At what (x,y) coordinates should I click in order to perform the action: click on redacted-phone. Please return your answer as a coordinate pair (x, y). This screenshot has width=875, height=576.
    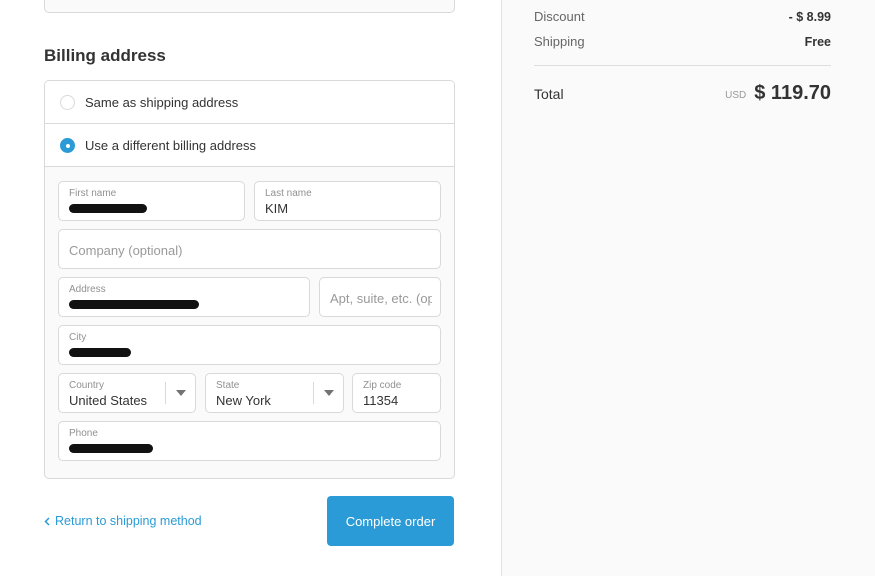
    Looking at the image, I should click on (111, 448).